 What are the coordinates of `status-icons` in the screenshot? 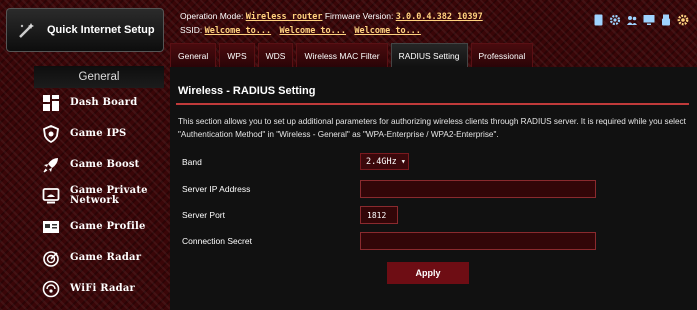 It's located at (640, 20).